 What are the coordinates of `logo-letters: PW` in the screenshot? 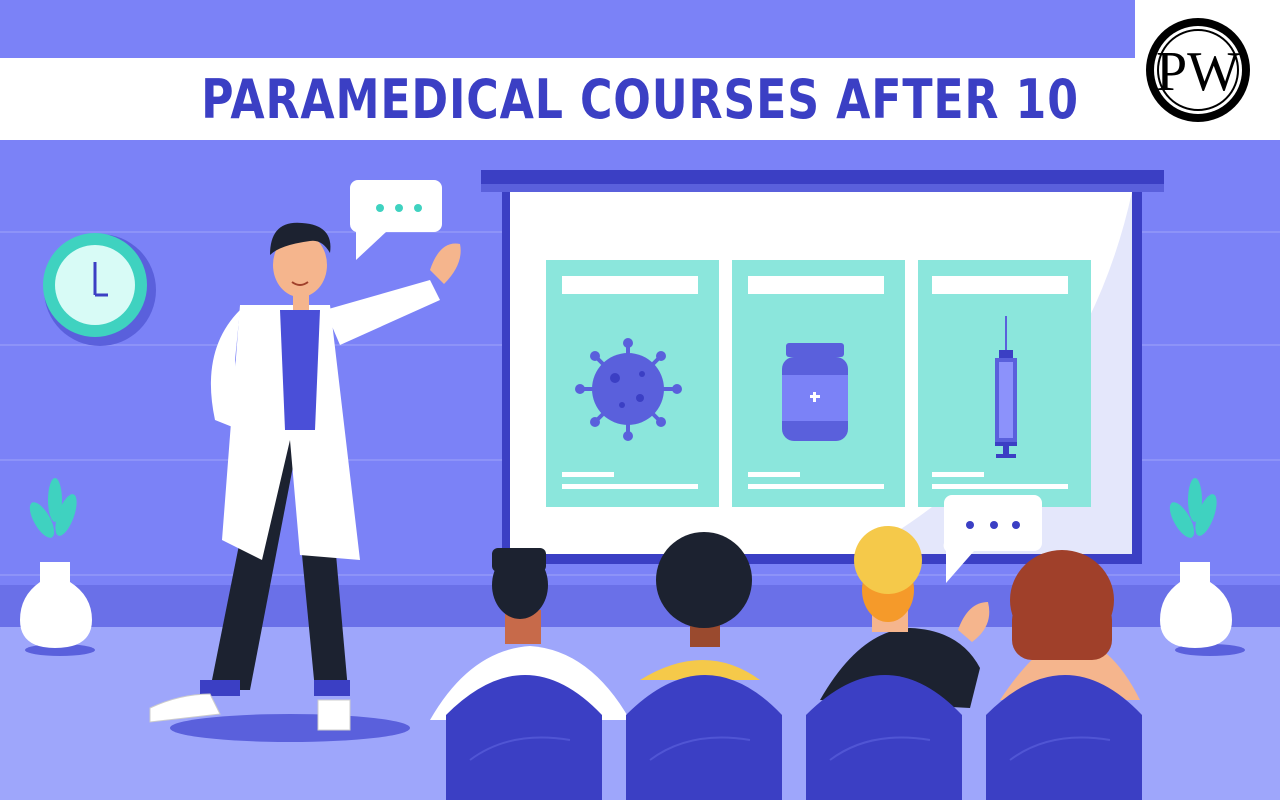 It's located at (1198, 72).